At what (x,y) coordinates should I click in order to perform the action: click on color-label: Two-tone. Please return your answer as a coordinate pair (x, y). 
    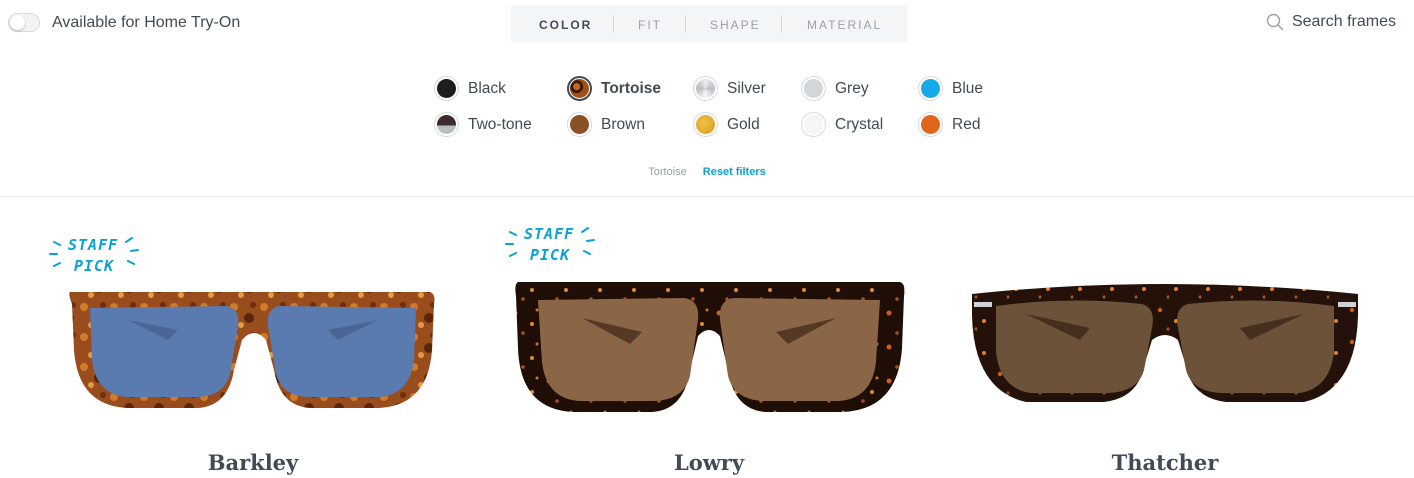
    Looking at the image, I should click on (500, 124).